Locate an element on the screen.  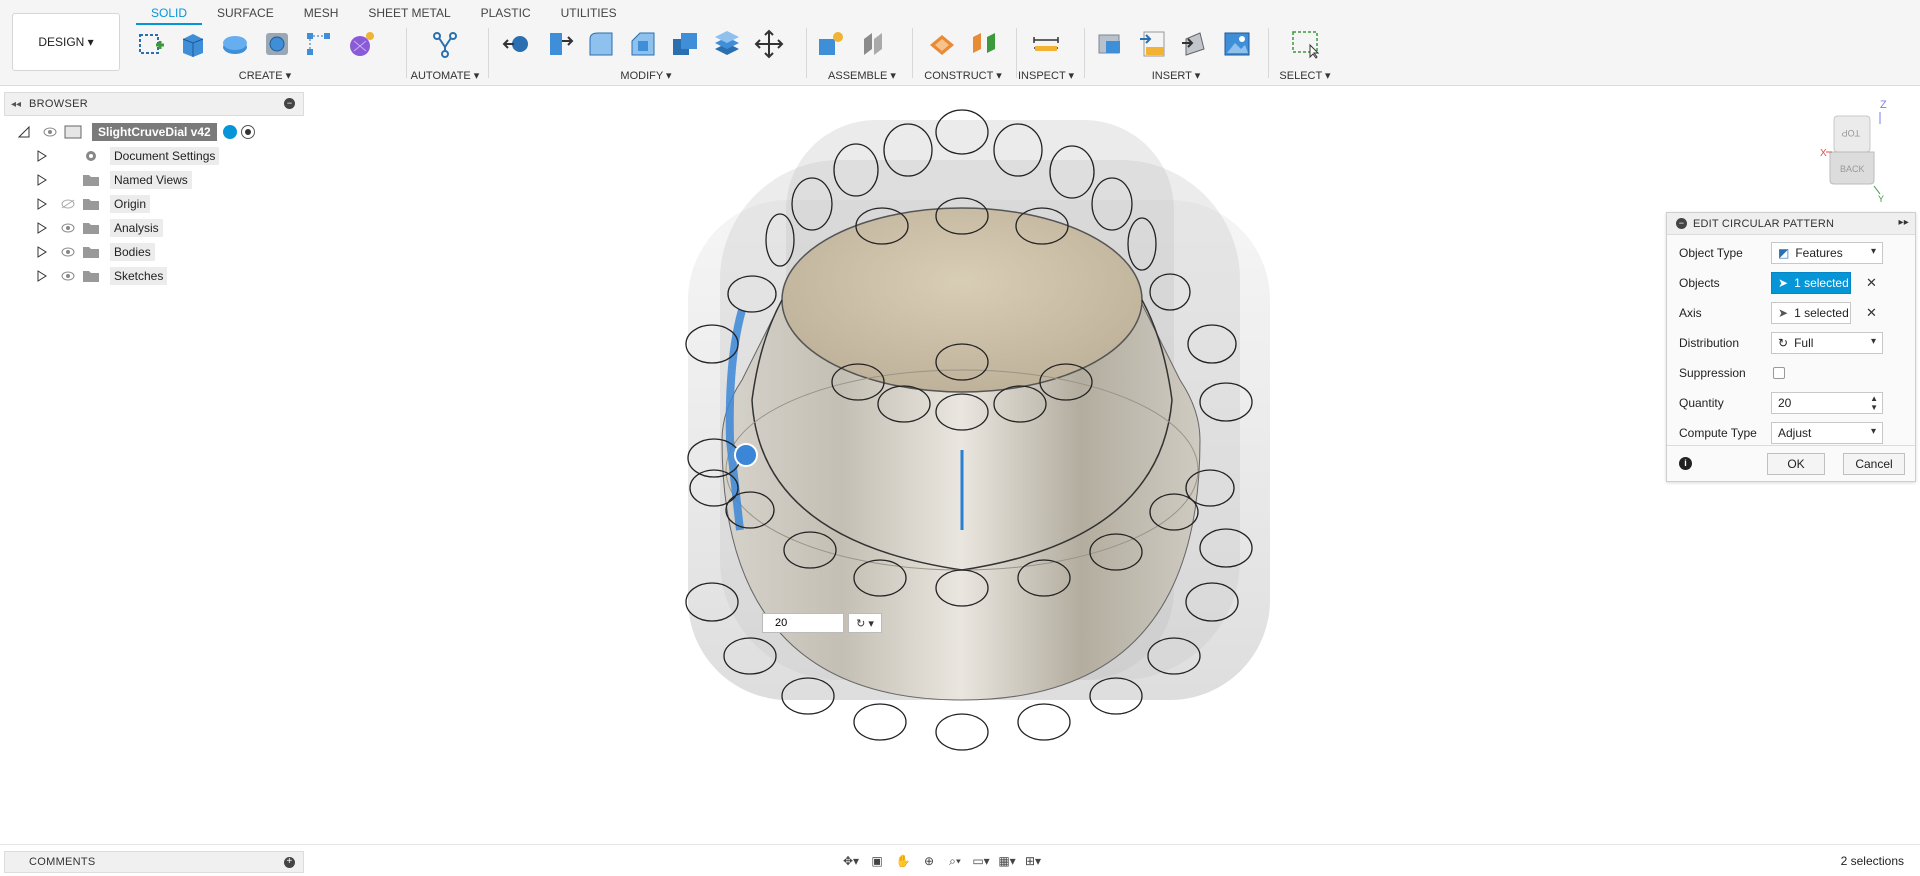
distribution-select: ↻ Full is located at coordinates (1827, 343).